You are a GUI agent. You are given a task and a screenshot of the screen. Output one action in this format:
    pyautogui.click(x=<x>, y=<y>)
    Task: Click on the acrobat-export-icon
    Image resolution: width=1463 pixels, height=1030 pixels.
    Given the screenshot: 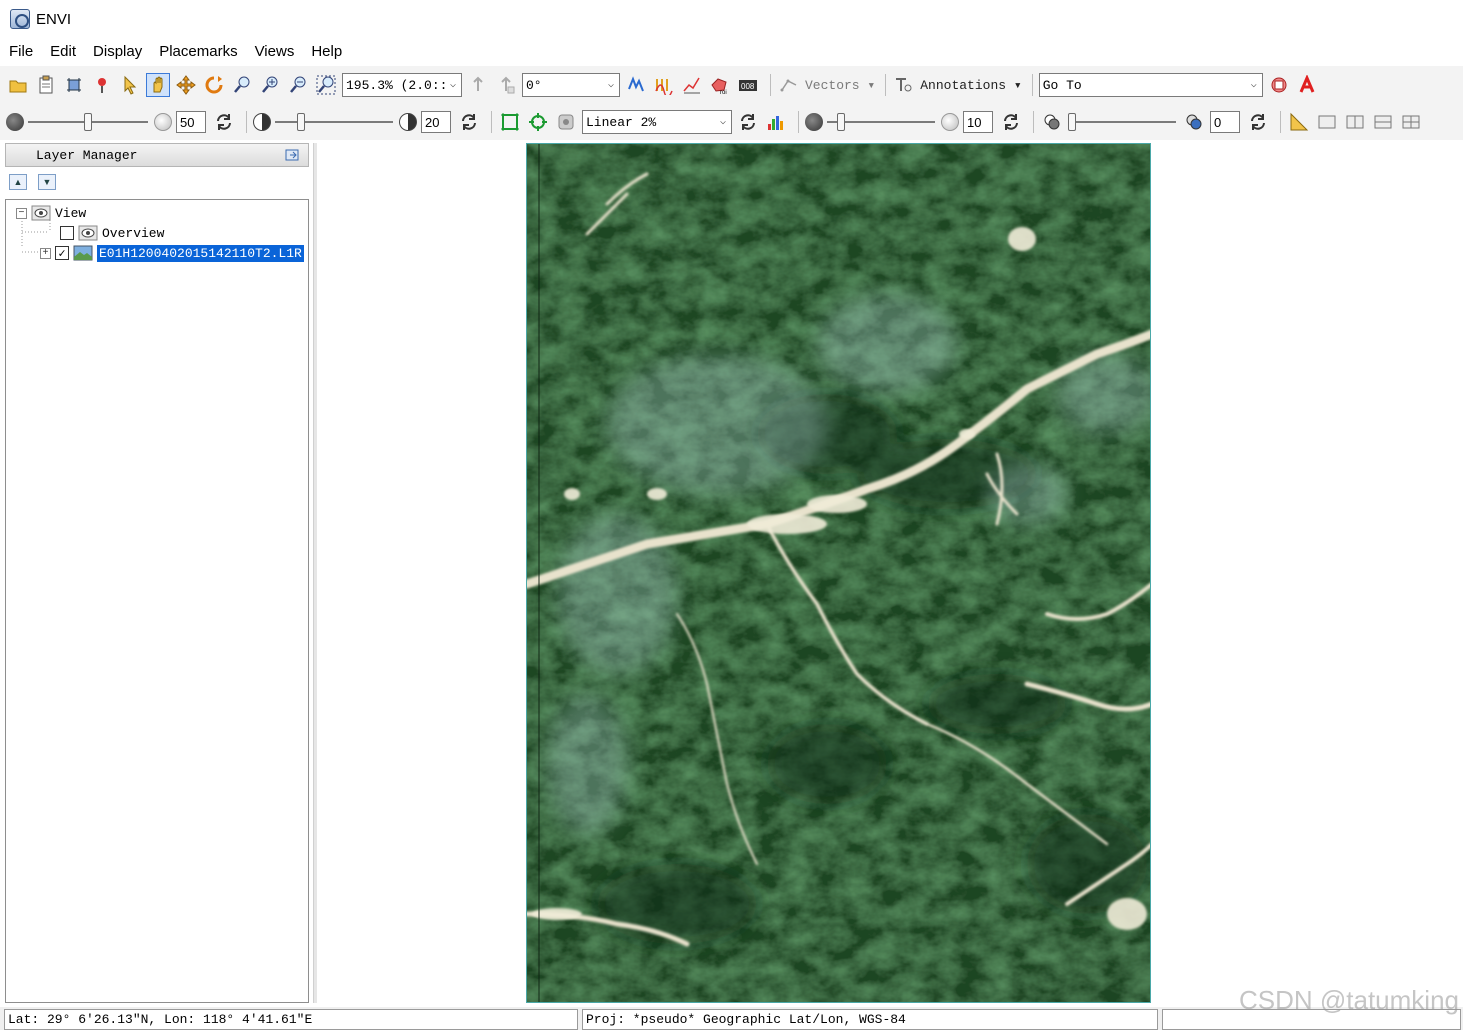 What is the action you would take?
    pyautogui.click(x=1307, y=85)
    